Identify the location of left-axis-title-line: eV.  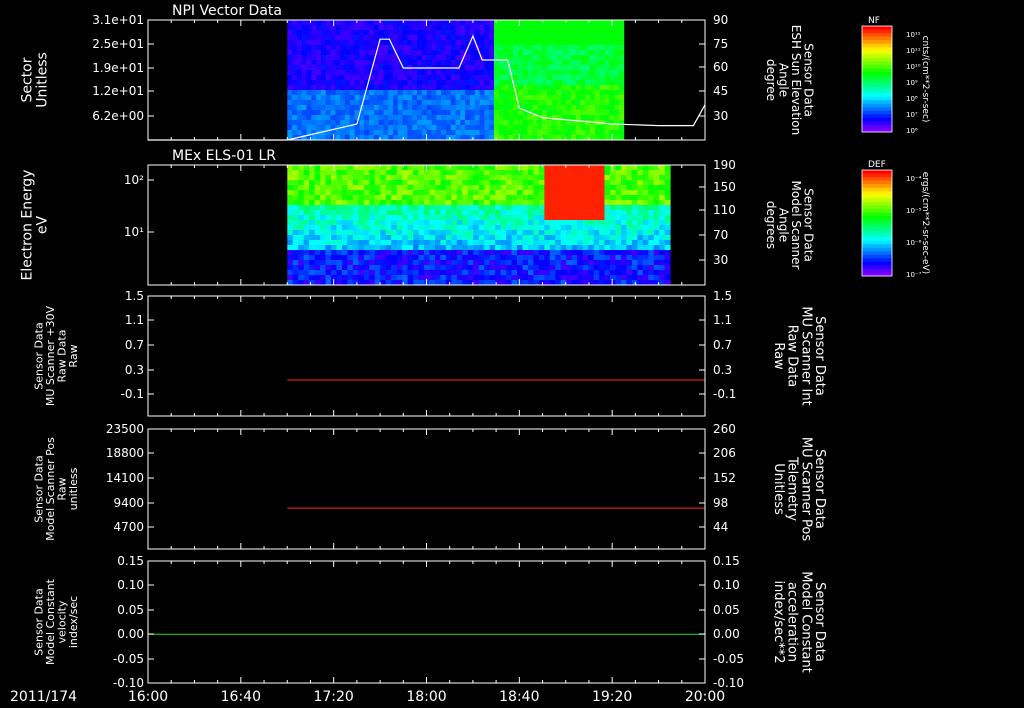
(42, 224).